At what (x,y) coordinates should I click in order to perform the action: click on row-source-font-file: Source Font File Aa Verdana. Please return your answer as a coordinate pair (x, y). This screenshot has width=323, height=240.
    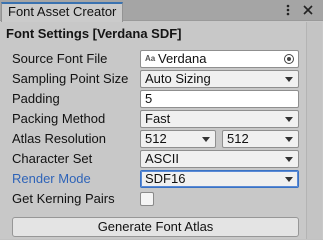
    Looking at the image, I should click on (161, 59).